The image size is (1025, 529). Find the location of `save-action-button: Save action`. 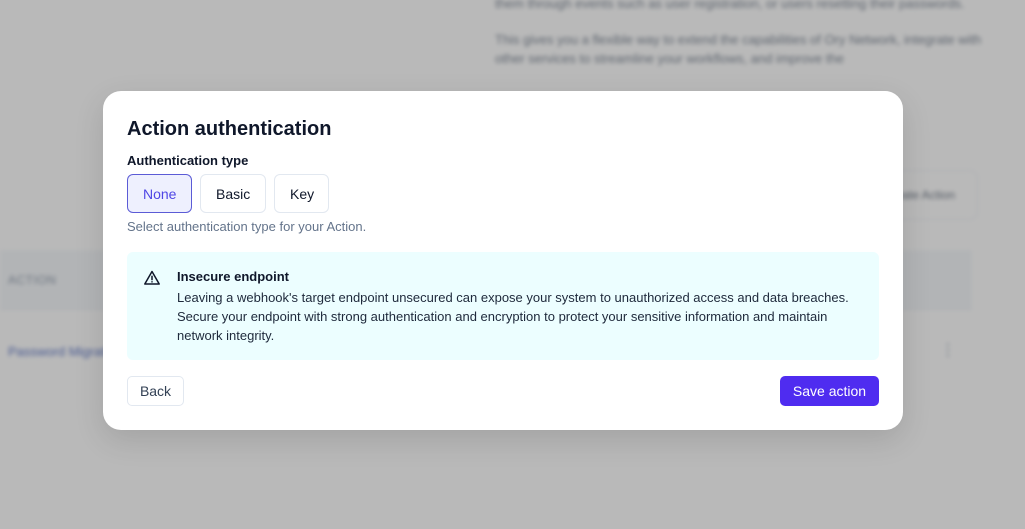

save-action-button: Save action is located at coordinates (829, 391).